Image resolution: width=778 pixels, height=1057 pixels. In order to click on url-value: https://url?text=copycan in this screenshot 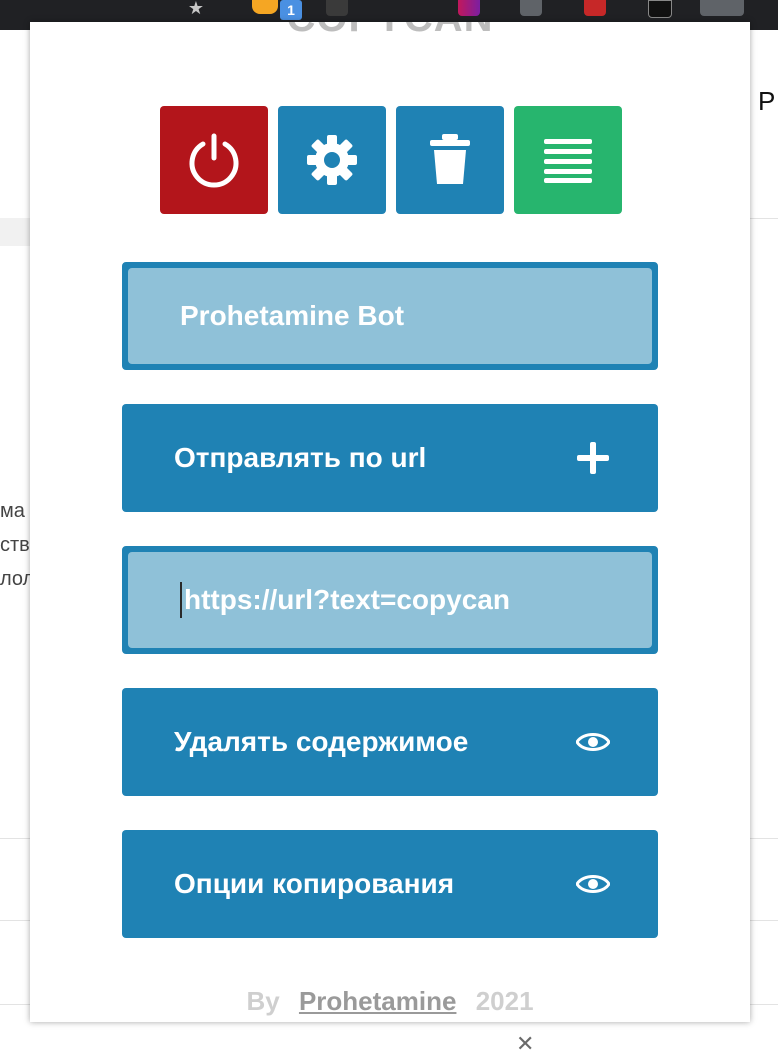, I will do `click(347, 599)`.